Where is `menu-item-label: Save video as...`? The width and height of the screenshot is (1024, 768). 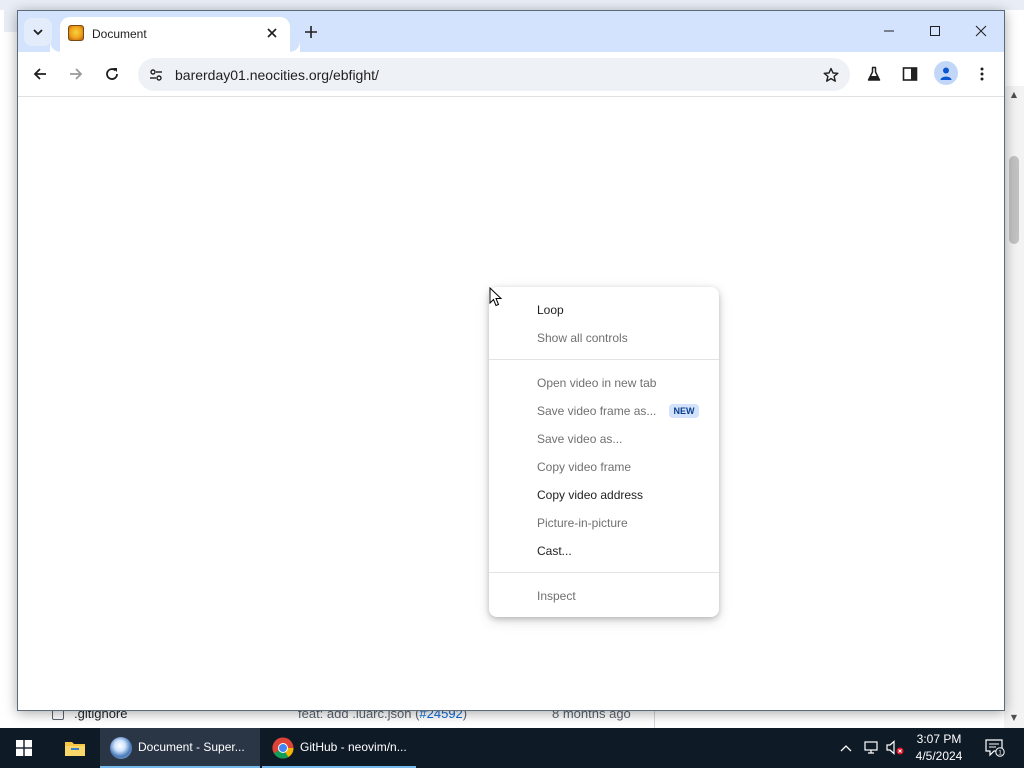
menu-item-label: Save video as... is located at coordinates (580, 439).